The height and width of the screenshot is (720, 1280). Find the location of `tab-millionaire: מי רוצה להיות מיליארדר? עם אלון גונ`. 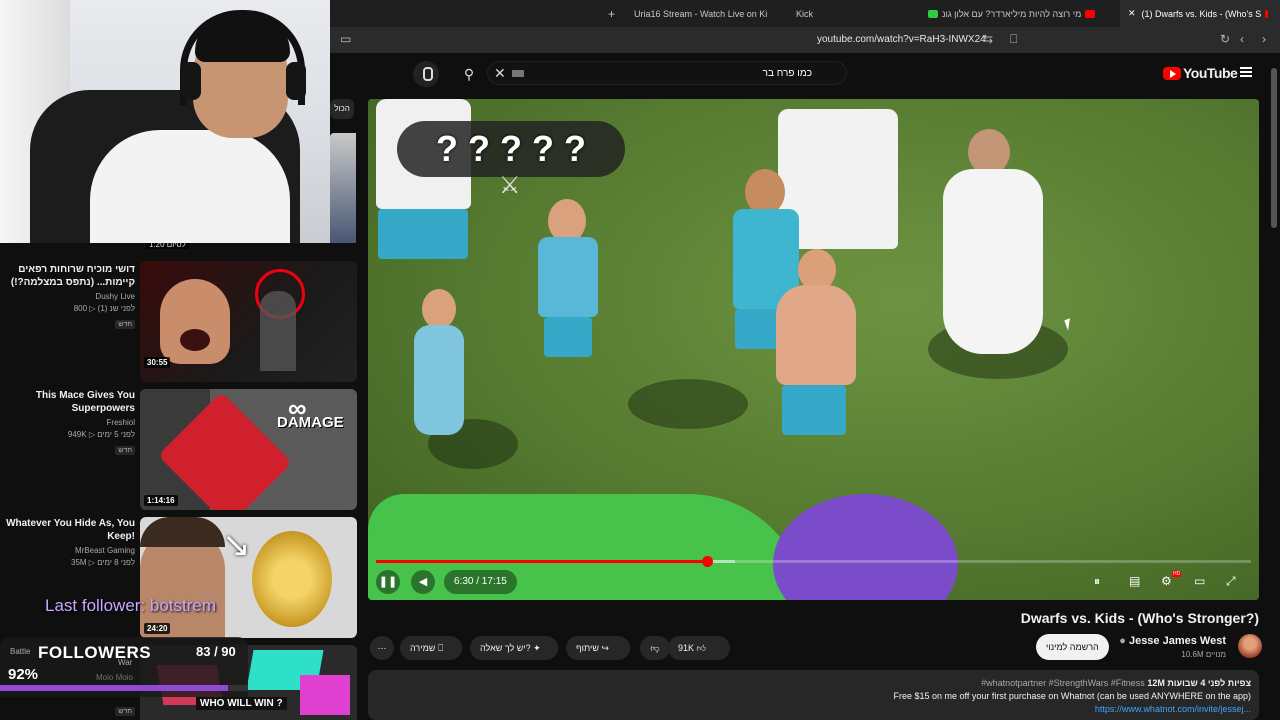

tab-millionaire: מי רוצה להיות מיליארדר? עם אלון גונ is located at coordinates (1016, 13).